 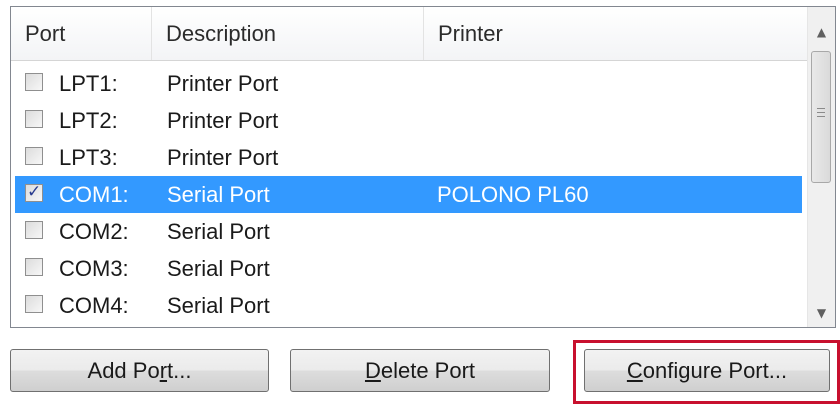 I want to click on table-row: ✓ COM1: Serial Port POLONO PL60, so click(x=408, y=194).